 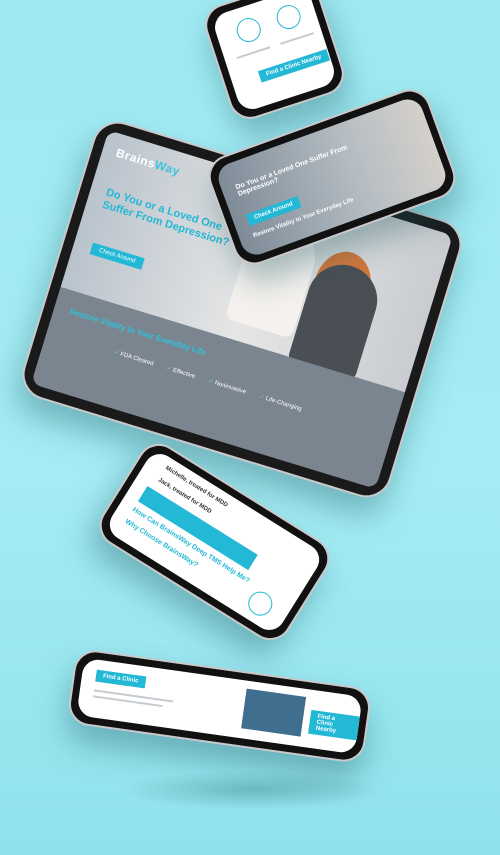 I want to click on home-icon, so click(x=248, y=30).